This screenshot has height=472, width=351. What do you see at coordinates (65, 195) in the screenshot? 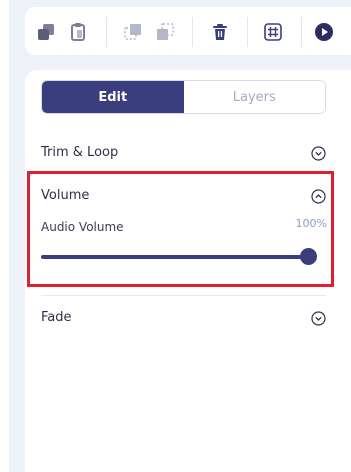
I see `volume-section-title: Volume` at bounding box center [65, 195].